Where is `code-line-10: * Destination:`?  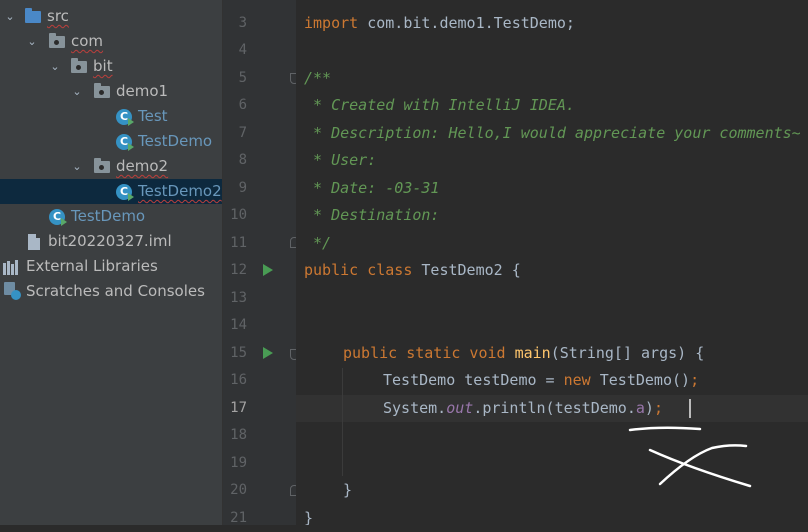
code-line-10: * Destination: is located at coordinates (372, 215).